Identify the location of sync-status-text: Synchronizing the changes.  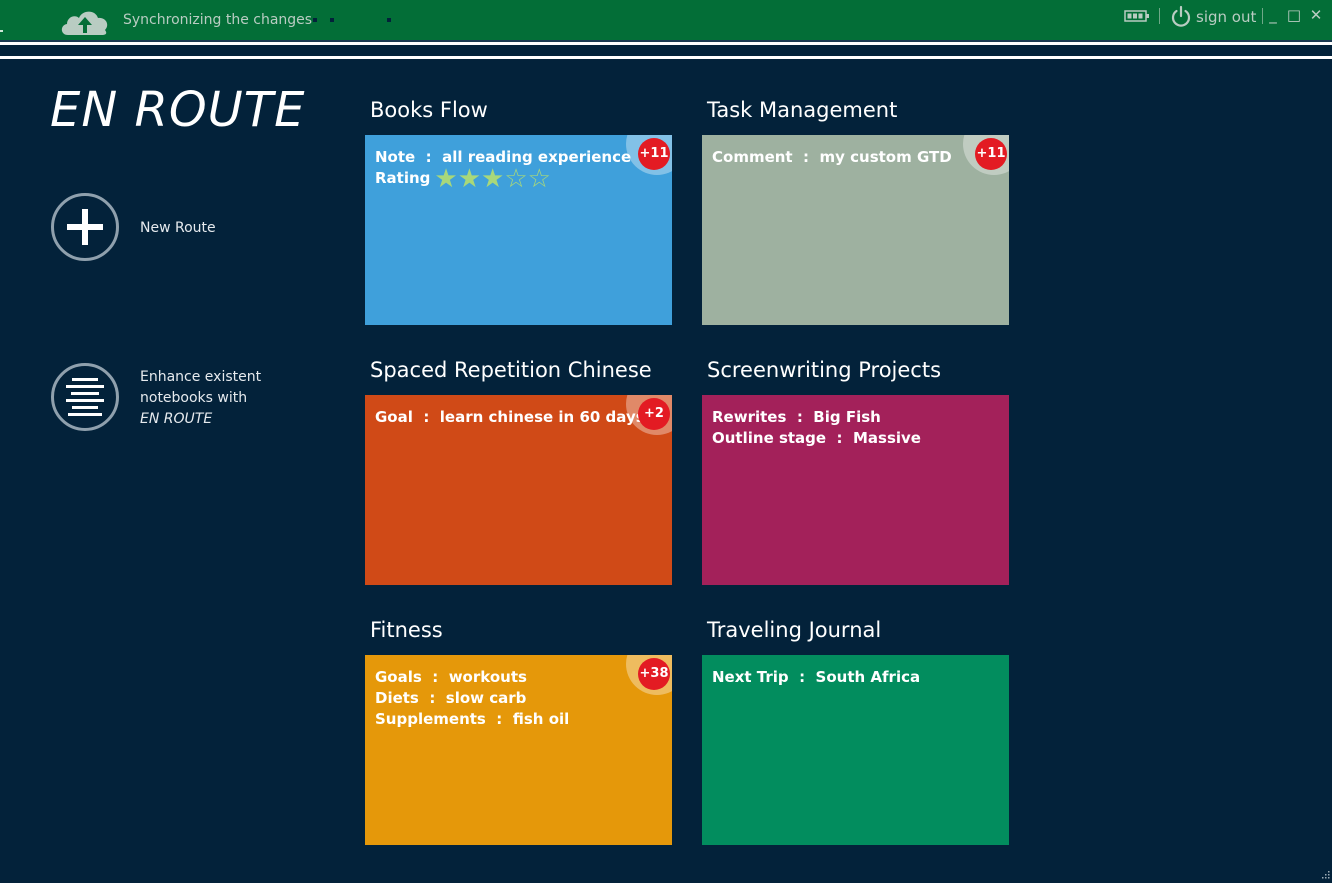
(218, 20).